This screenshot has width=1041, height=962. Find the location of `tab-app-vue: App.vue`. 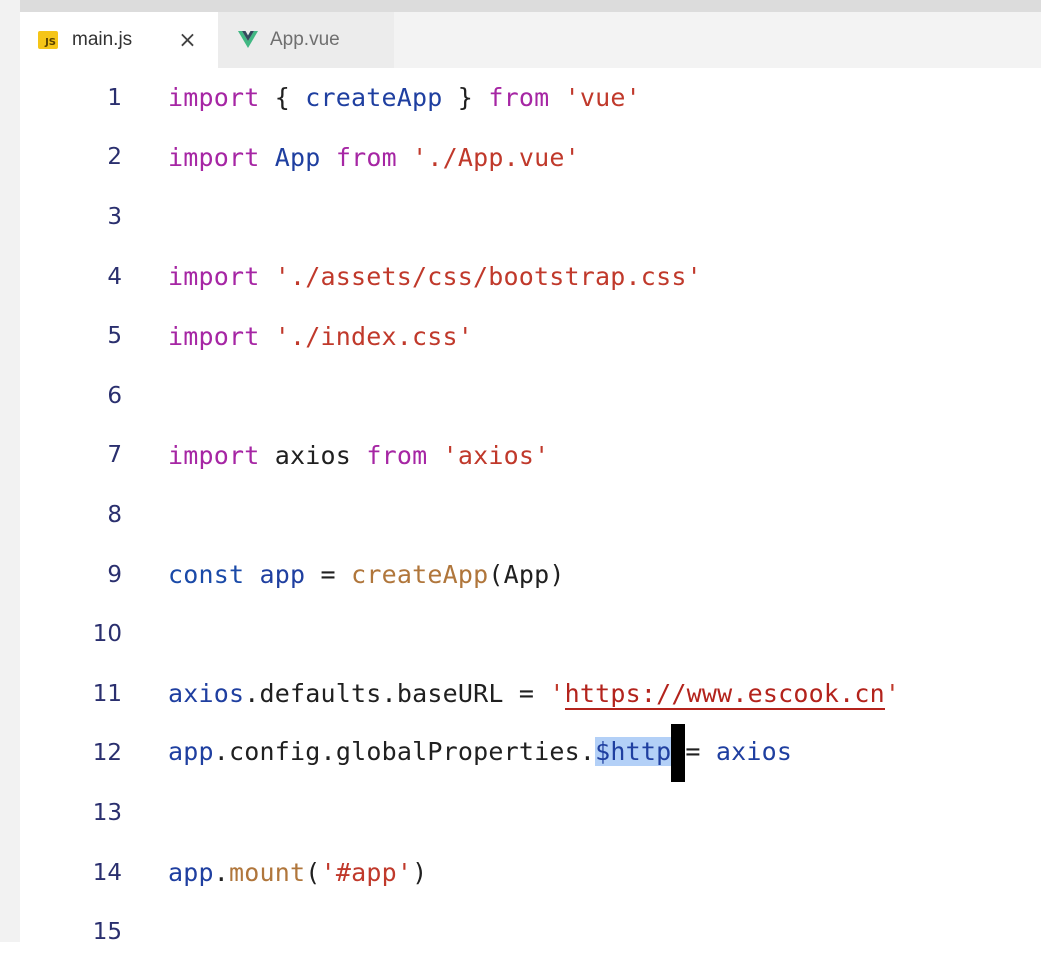

tab-app-vue: App.vue is located at coordinates (306, 40).